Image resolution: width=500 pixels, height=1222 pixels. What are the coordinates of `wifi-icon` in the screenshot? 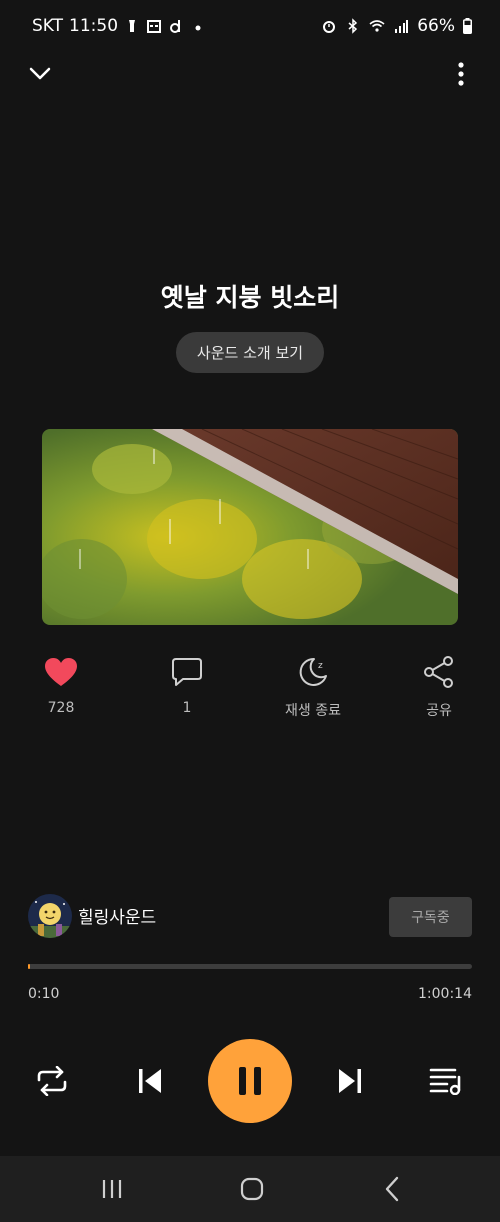 It's located at (377, 26).